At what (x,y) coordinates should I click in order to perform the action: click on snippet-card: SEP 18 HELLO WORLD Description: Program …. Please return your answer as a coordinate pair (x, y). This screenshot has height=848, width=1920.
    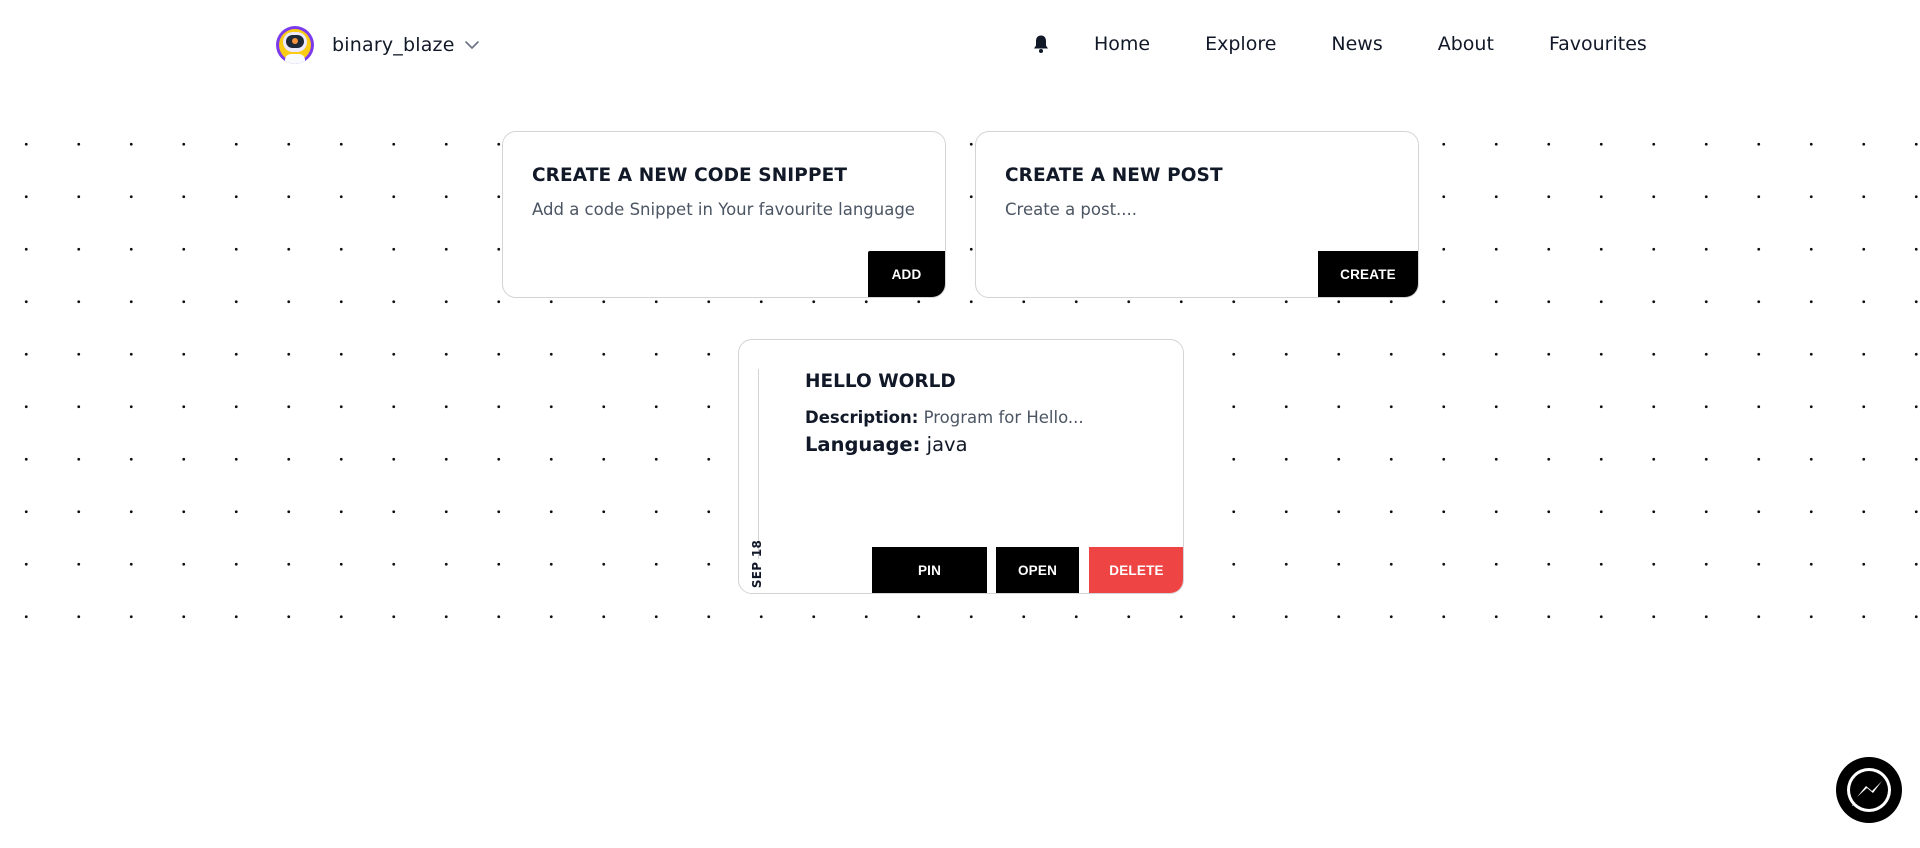
    Looking at the image, I should click on (961, 466).